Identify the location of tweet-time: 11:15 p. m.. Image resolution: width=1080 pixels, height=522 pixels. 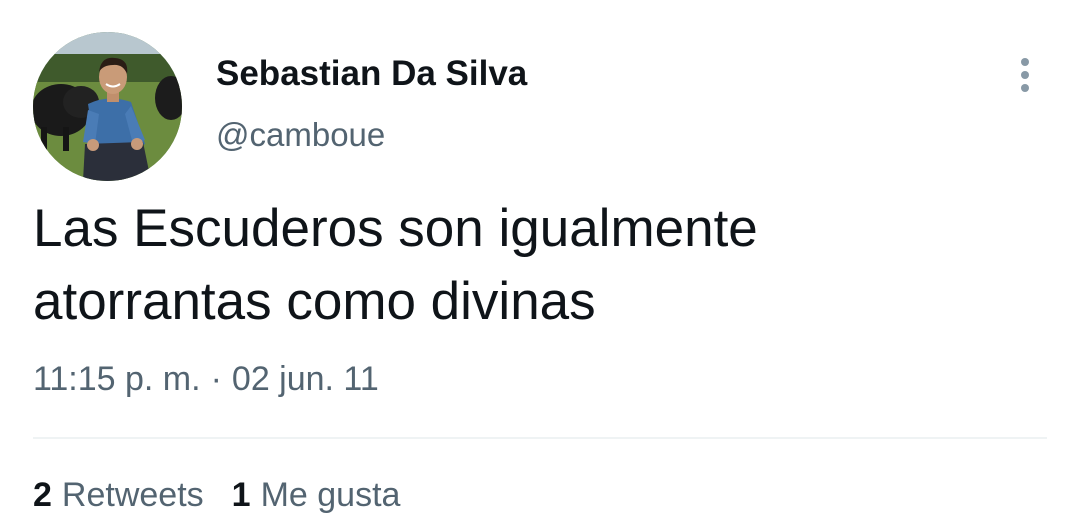
(117, 379).